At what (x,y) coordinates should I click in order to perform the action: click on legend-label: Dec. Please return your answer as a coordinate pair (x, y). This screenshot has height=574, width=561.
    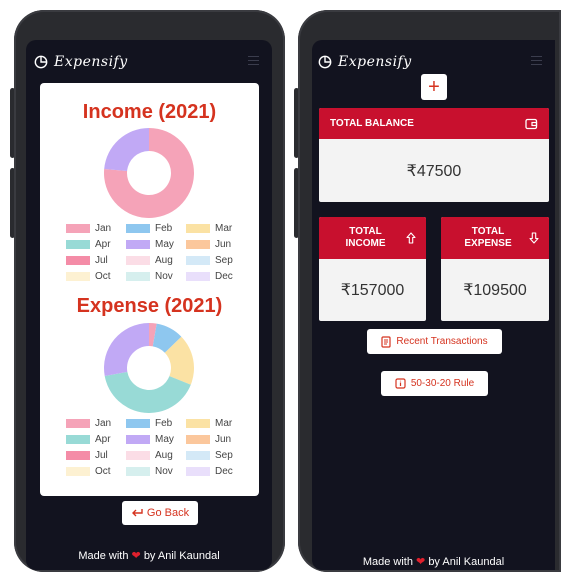
    Looking at the image, I should click on (224, 471).